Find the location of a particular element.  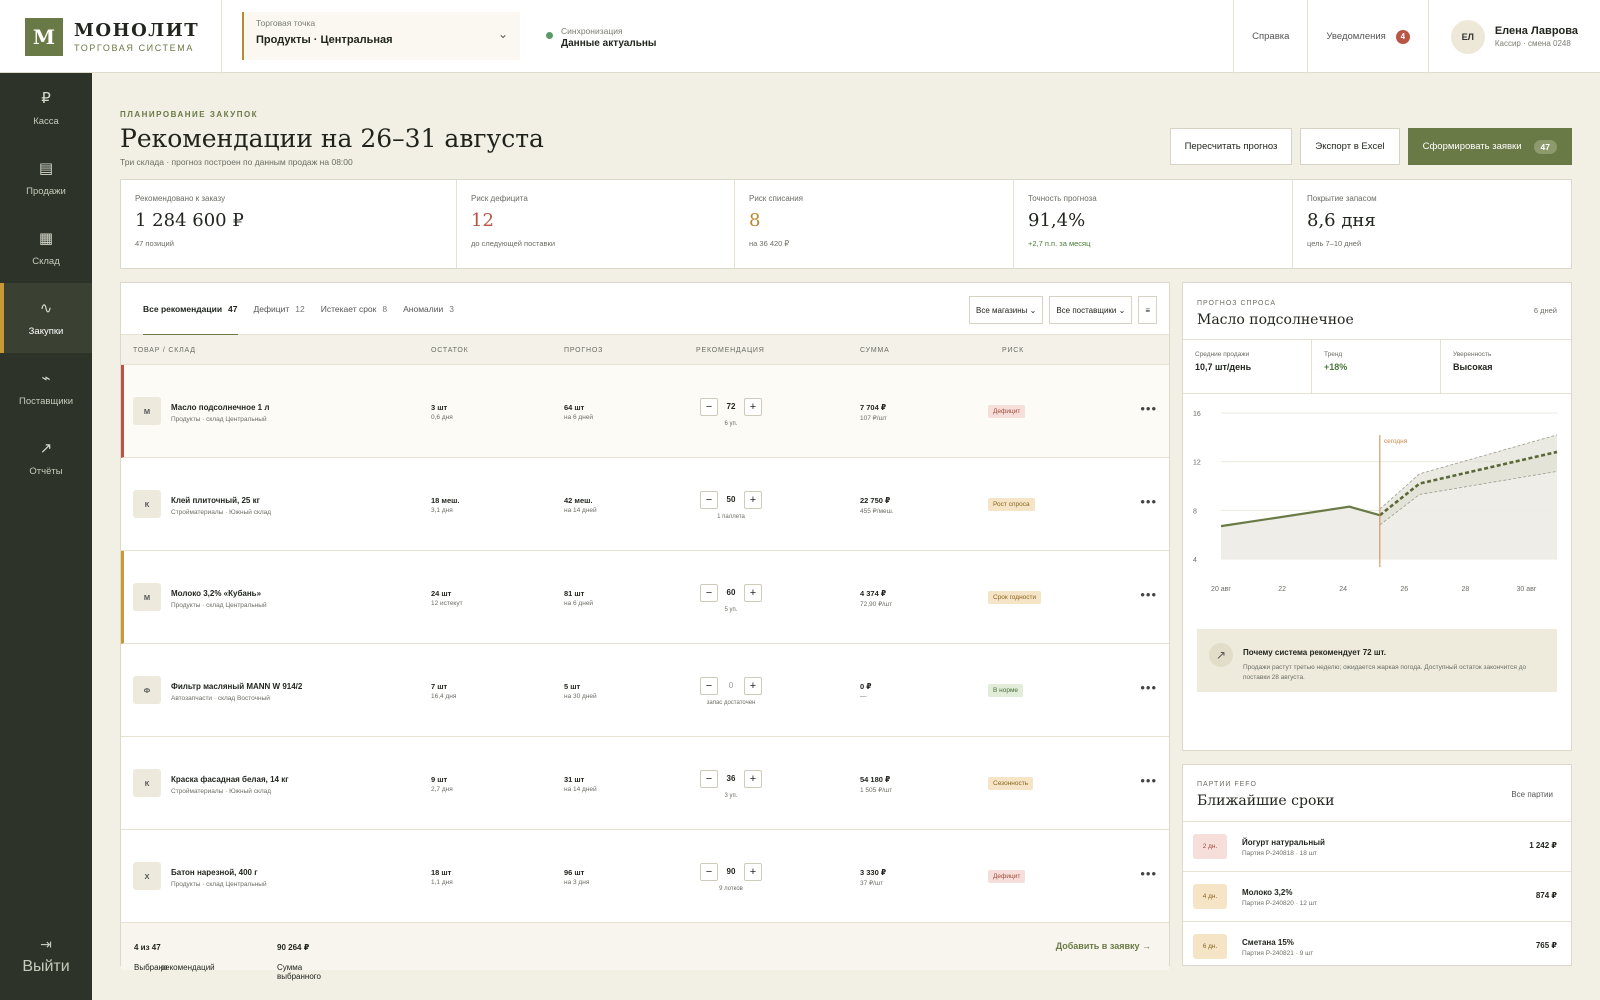

sidebar-item-suppliers: ⌁ Поставщики is located at coordinates (46, 388).